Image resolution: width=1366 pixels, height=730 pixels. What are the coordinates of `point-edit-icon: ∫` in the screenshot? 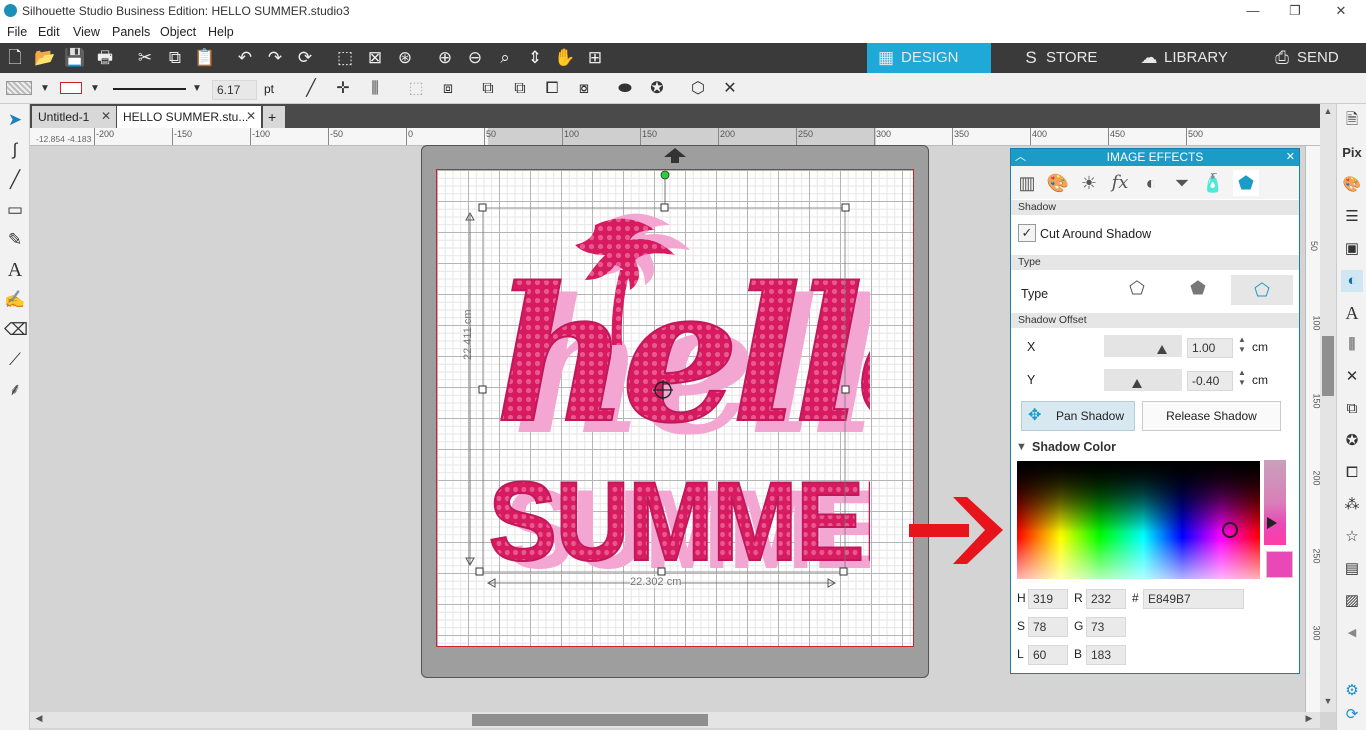 It's located at (15, 150).